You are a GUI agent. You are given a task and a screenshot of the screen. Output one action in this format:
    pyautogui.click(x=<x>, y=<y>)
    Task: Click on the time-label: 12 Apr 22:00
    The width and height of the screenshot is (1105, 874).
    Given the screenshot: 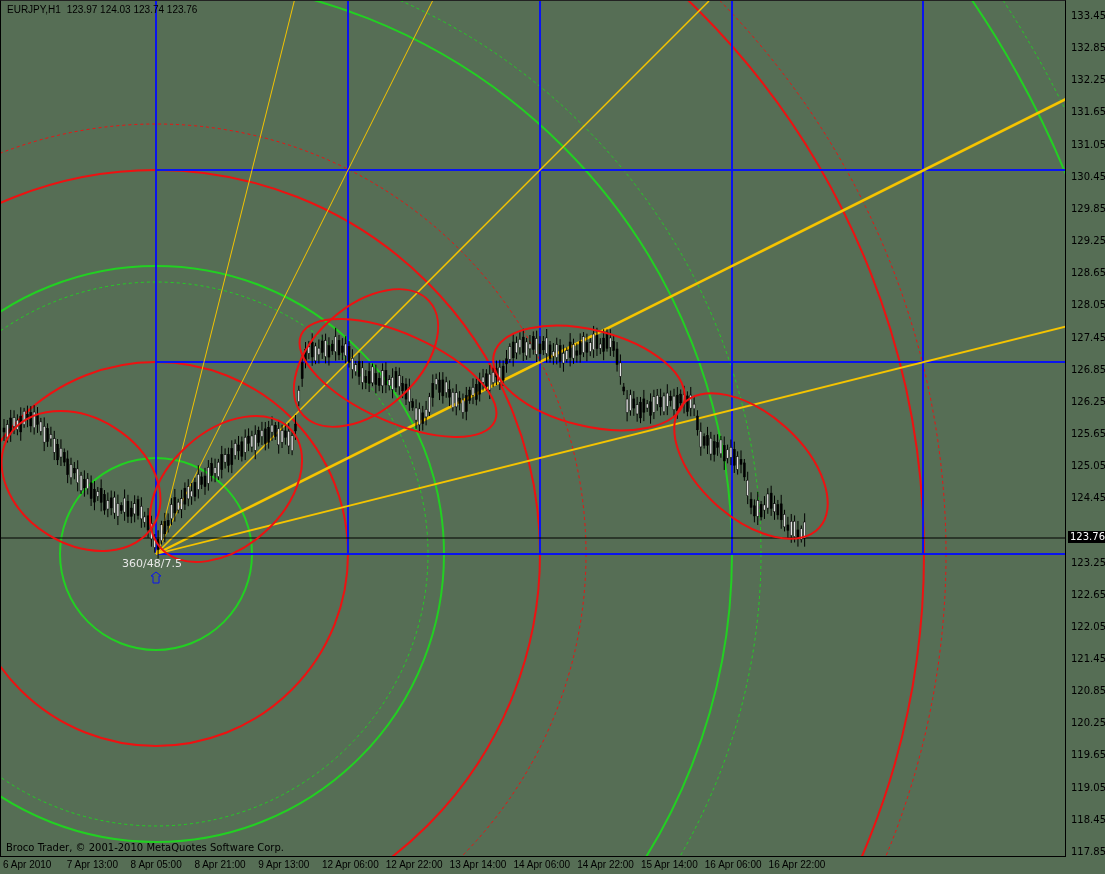 What is the action you would take?
    pyautogui.click(x=414, y=865)
    